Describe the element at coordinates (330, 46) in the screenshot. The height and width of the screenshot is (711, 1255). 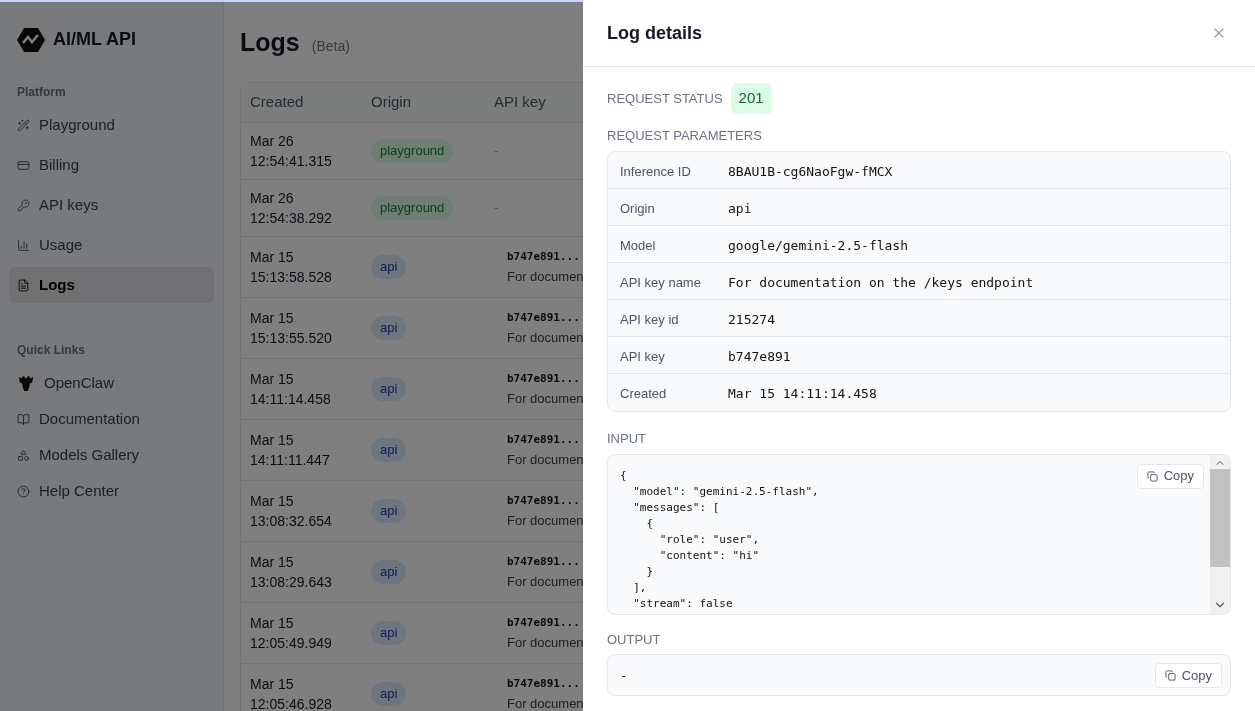
I see `beta-label: (Beta)` at that location.